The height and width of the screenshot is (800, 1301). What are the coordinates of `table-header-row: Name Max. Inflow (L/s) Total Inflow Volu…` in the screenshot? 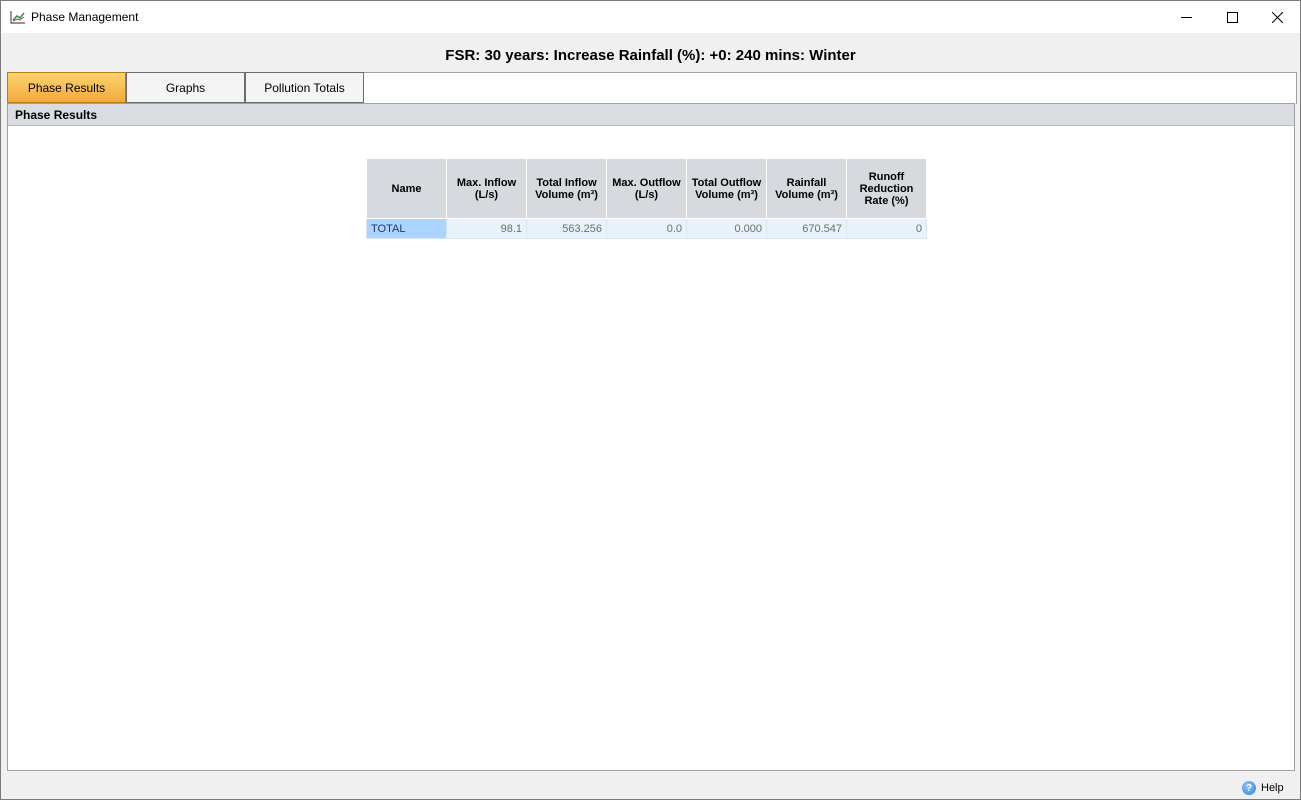 It's located at (646, 188).